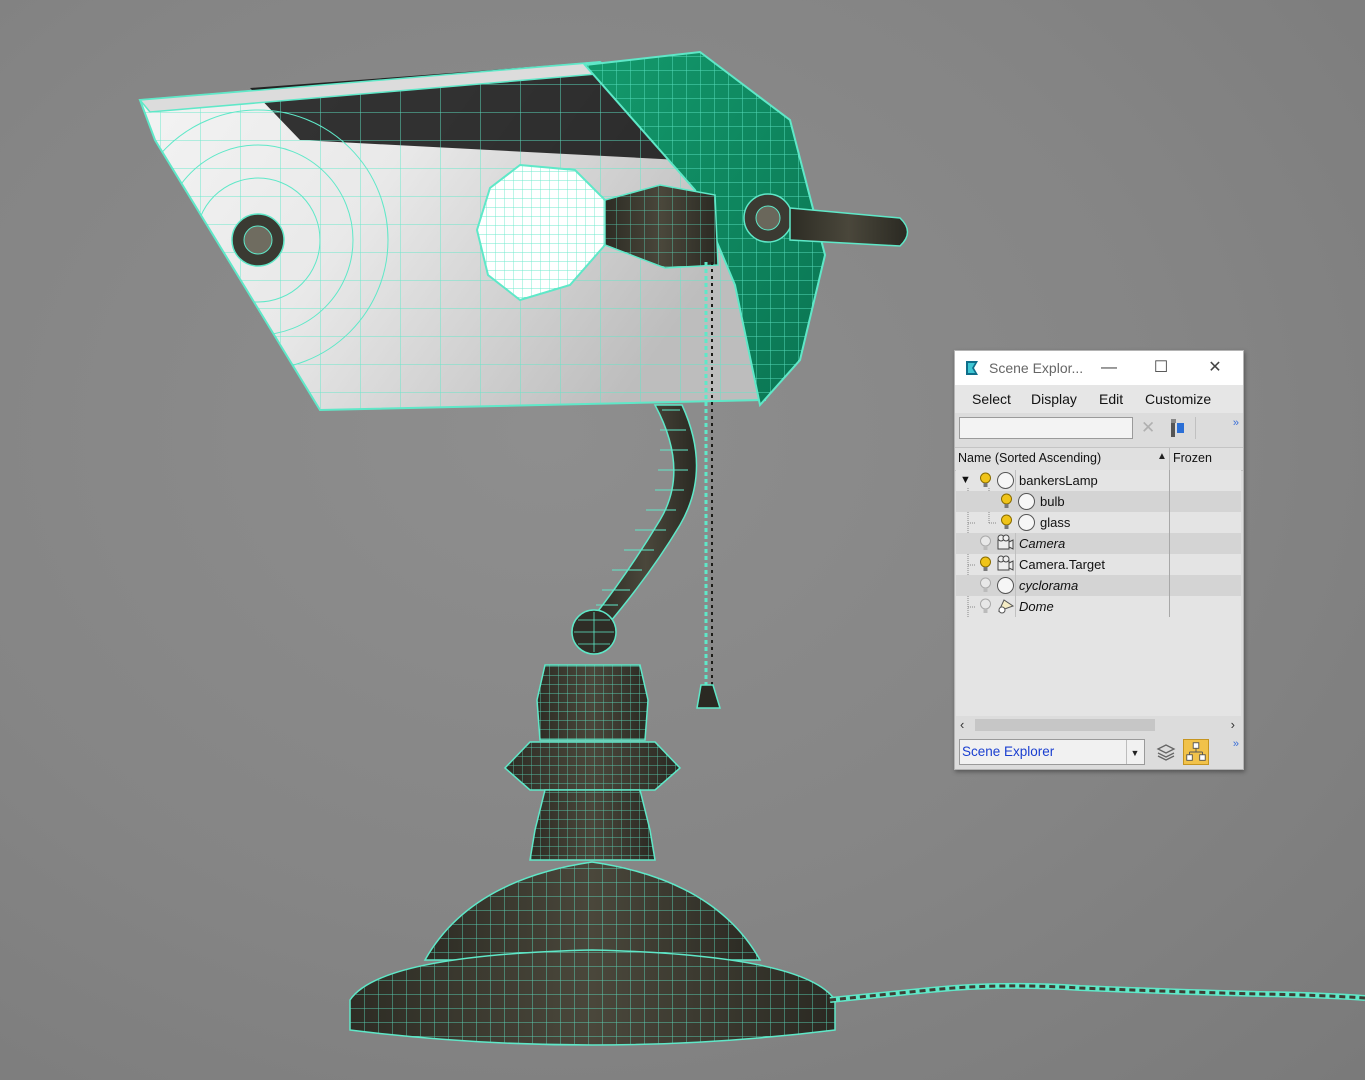 The height and width of the screenshot is (1080, 1365). What do you see at coordinates (1236, 423) in the screenshot?
I see `toolbar-overflow-icon: »` at bounding box center [1236, 423].